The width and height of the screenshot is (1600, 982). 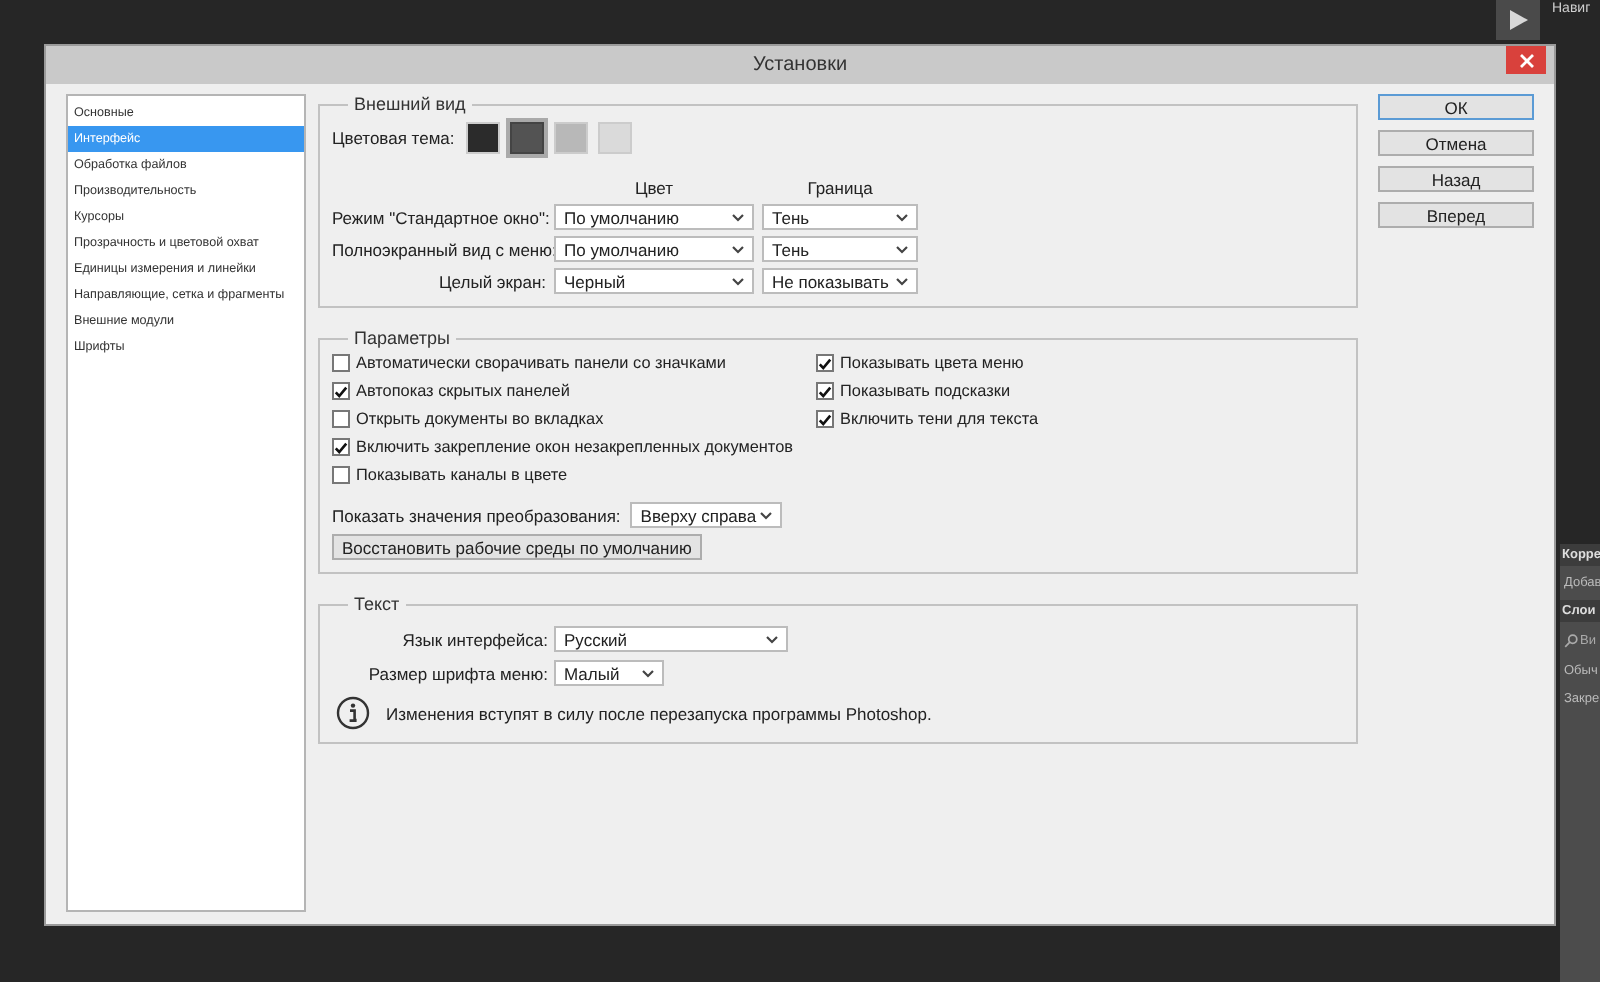 What do you see at coordinates (800, 65) in the screenshot?
I see `window-title: Установки` at bounding box center [800, 65].